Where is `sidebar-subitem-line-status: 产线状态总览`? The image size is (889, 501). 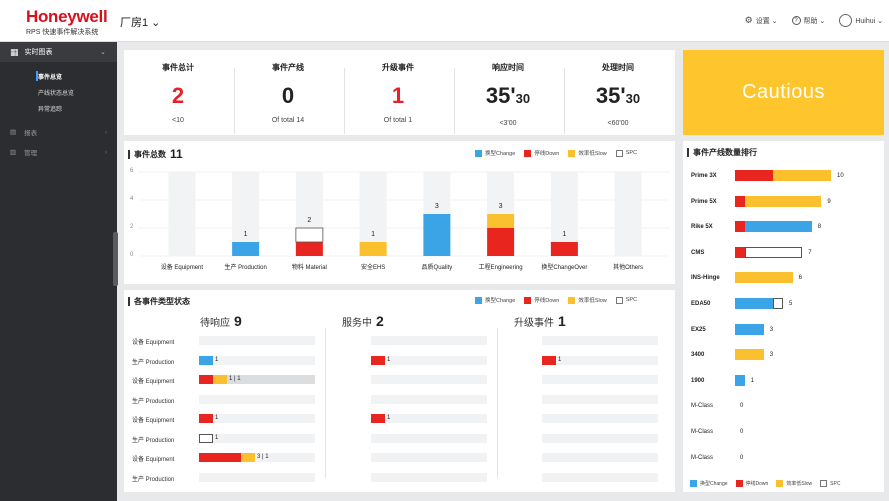 sidebar-subitem-line-status: 产线状态总览 is located at coordinates (58, 92).